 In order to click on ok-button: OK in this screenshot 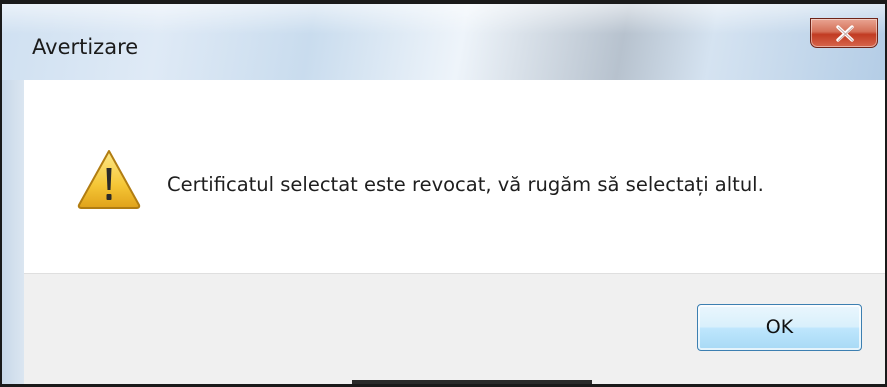, I will do `click(779, 327)`.